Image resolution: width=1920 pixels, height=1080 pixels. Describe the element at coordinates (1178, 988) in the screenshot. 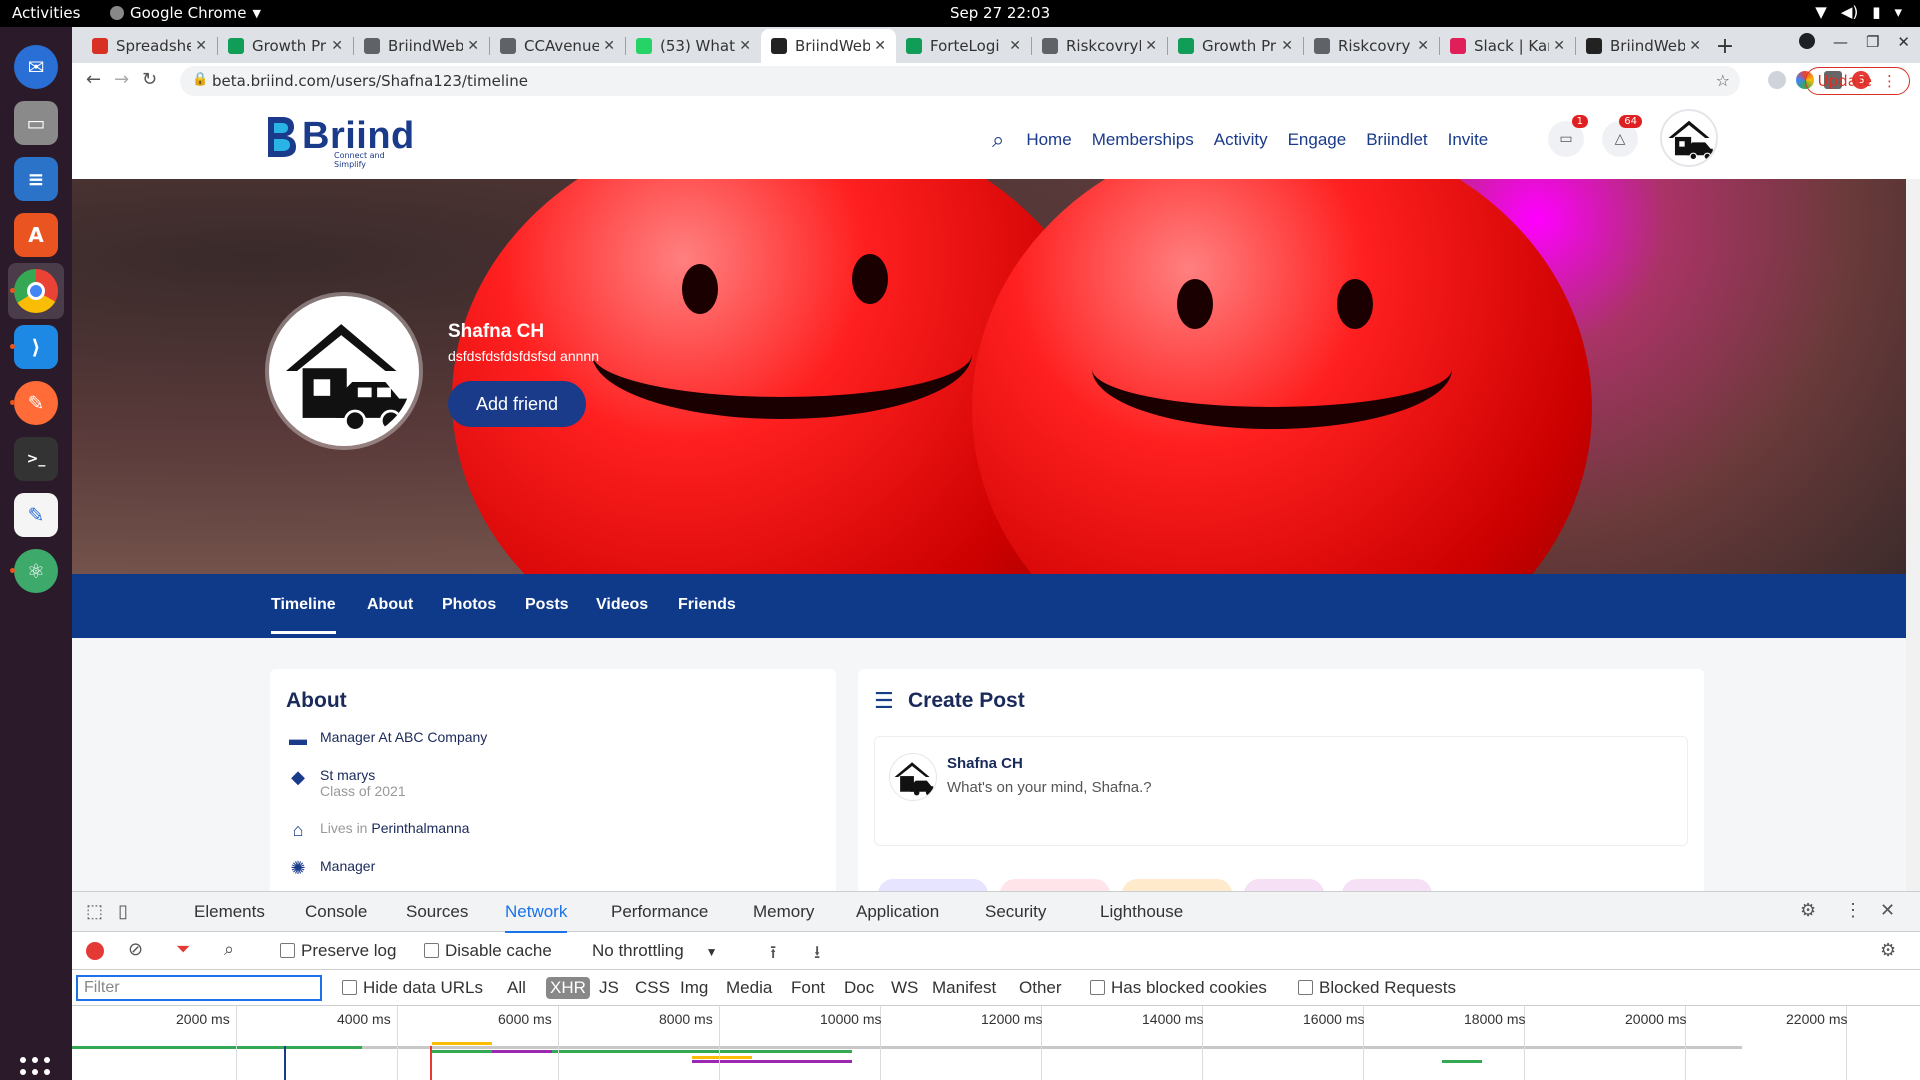

I see `has-blocked-cookies-checkbox: Has blocked cookies` at that location.